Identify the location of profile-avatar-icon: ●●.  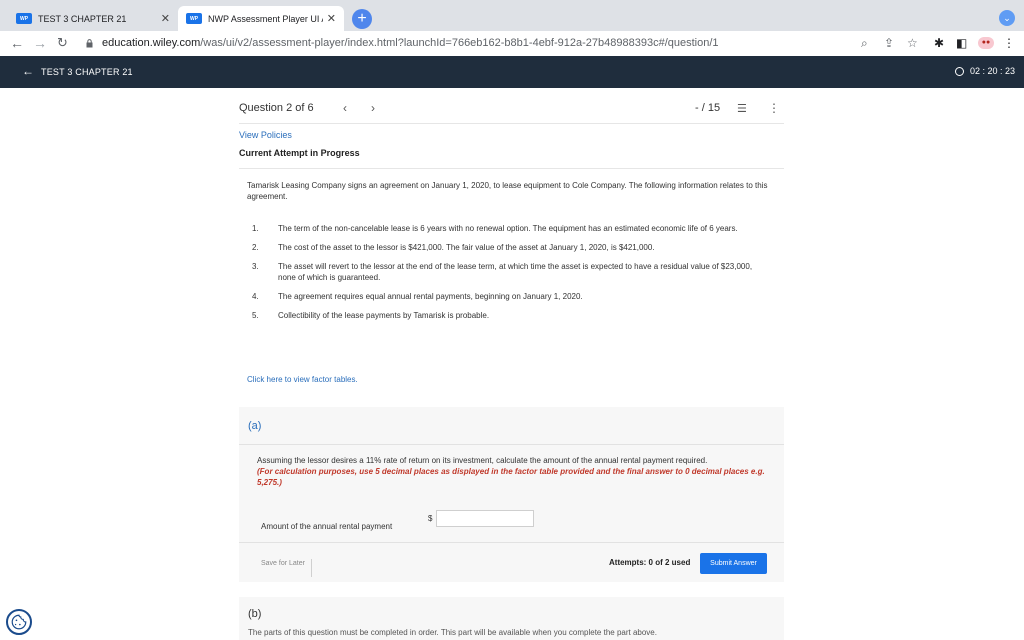
(986, 43).